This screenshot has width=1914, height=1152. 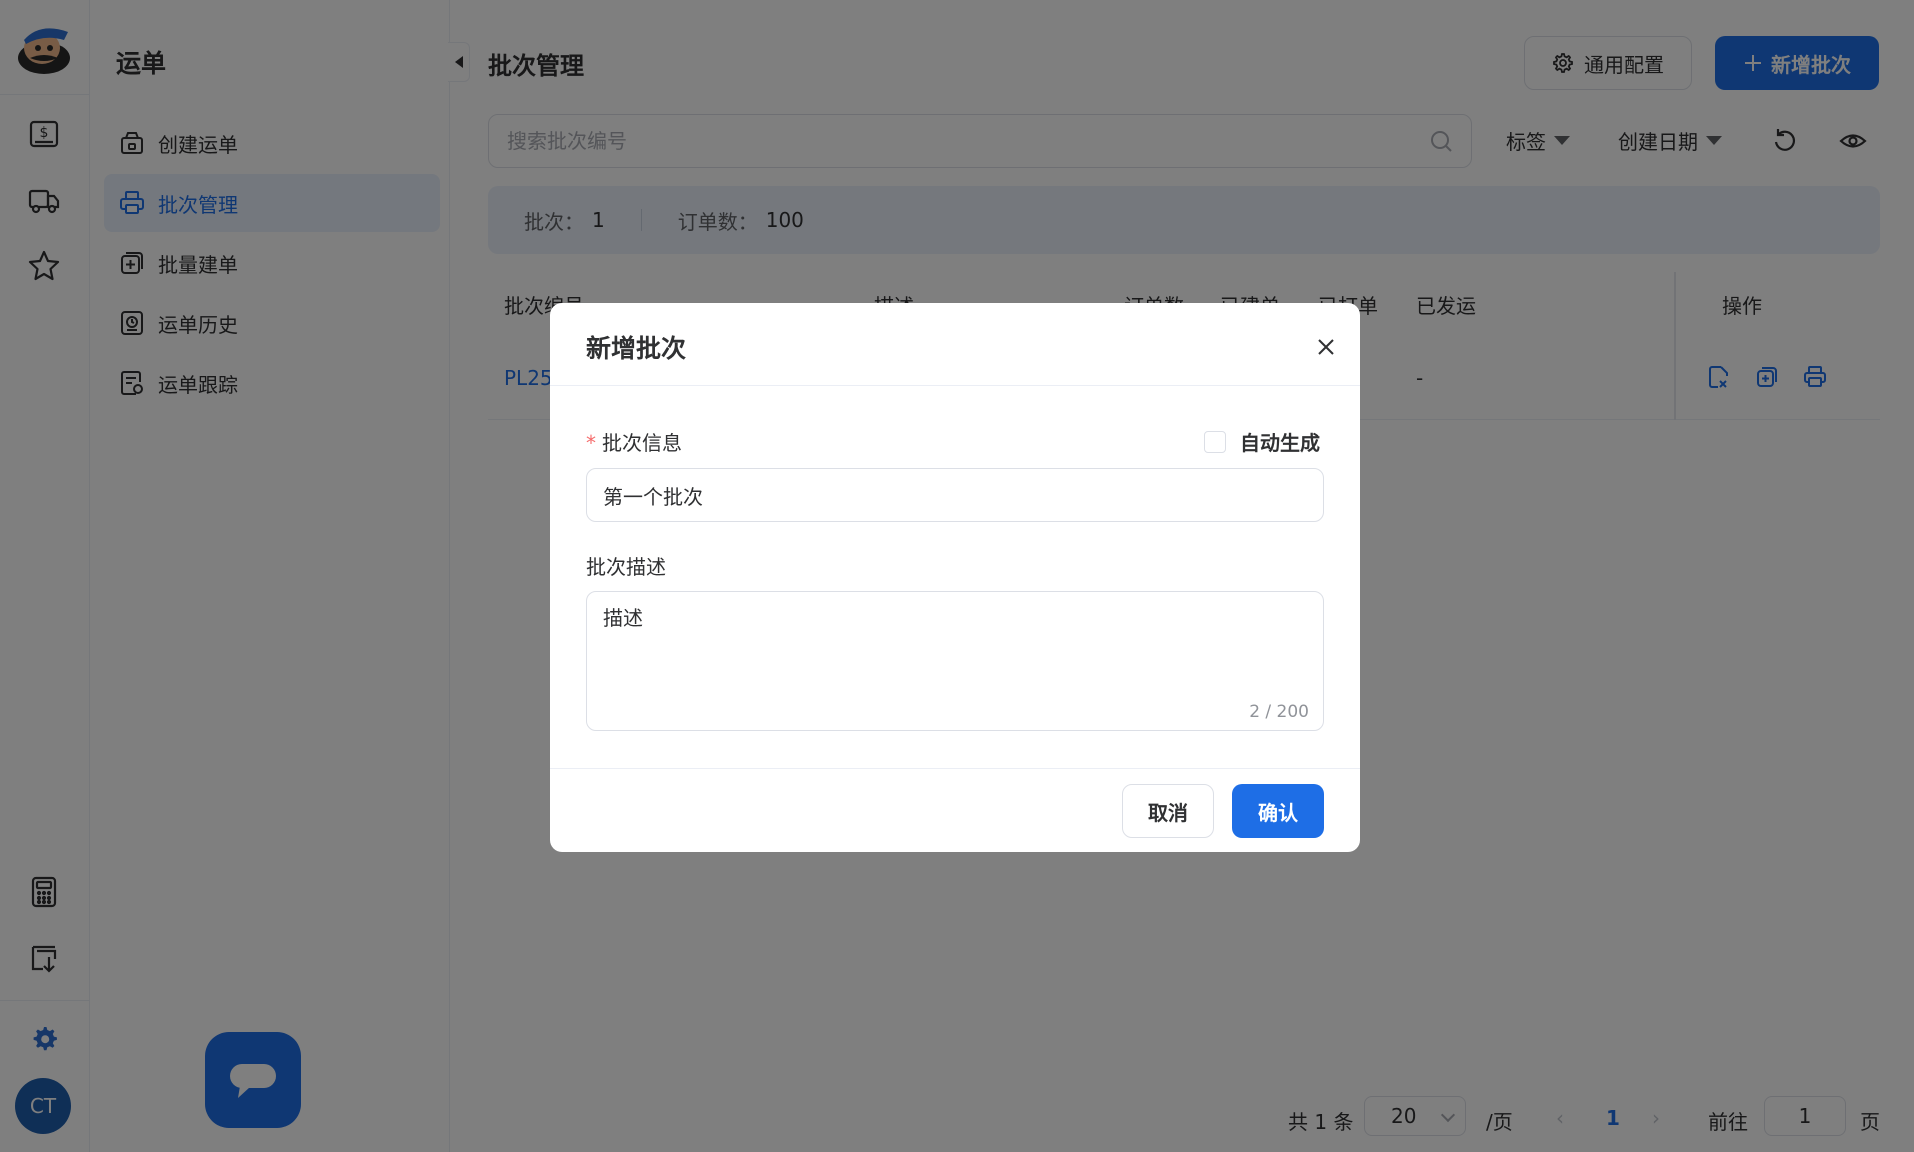 What do you see at coordinates (642, 443) in the screenshot?
I see `batch-info-label-text: 批次信息` at bounding box center [642, 443].